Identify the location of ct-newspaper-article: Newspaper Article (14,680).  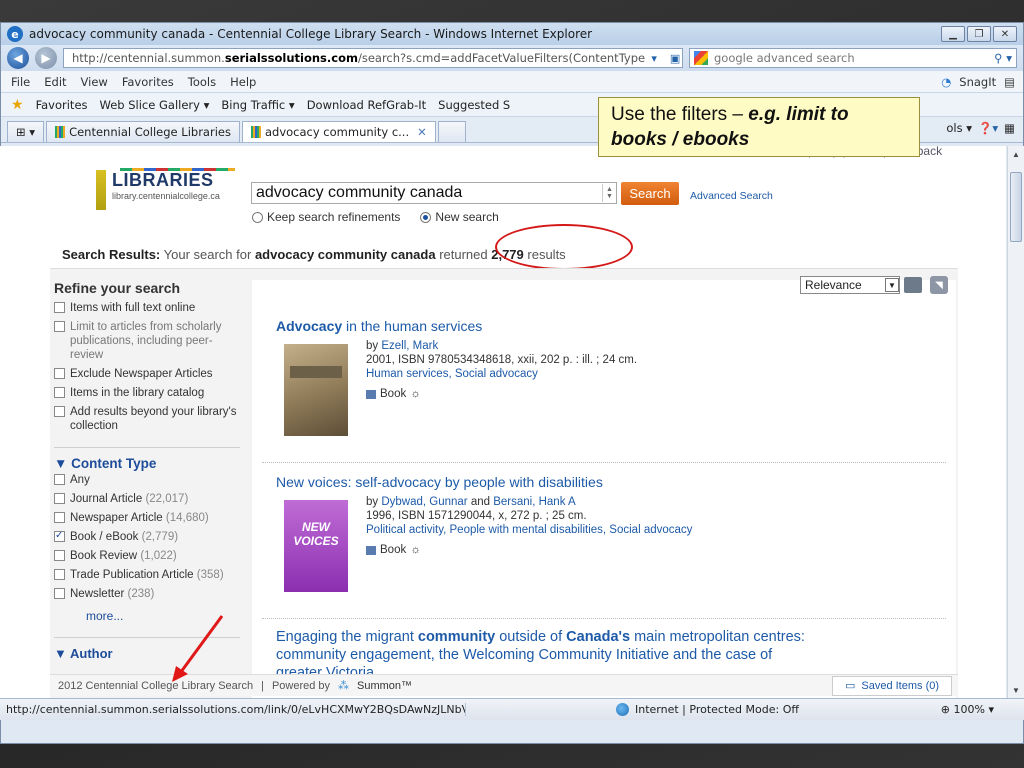
(147, 518).